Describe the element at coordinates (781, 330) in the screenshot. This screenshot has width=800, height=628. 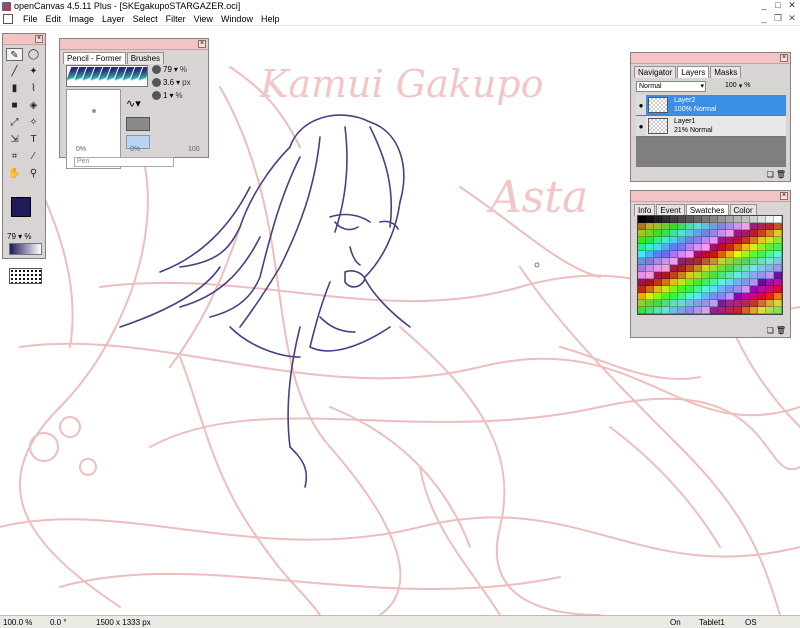
I see `trash-icon: 🗑` at that location.